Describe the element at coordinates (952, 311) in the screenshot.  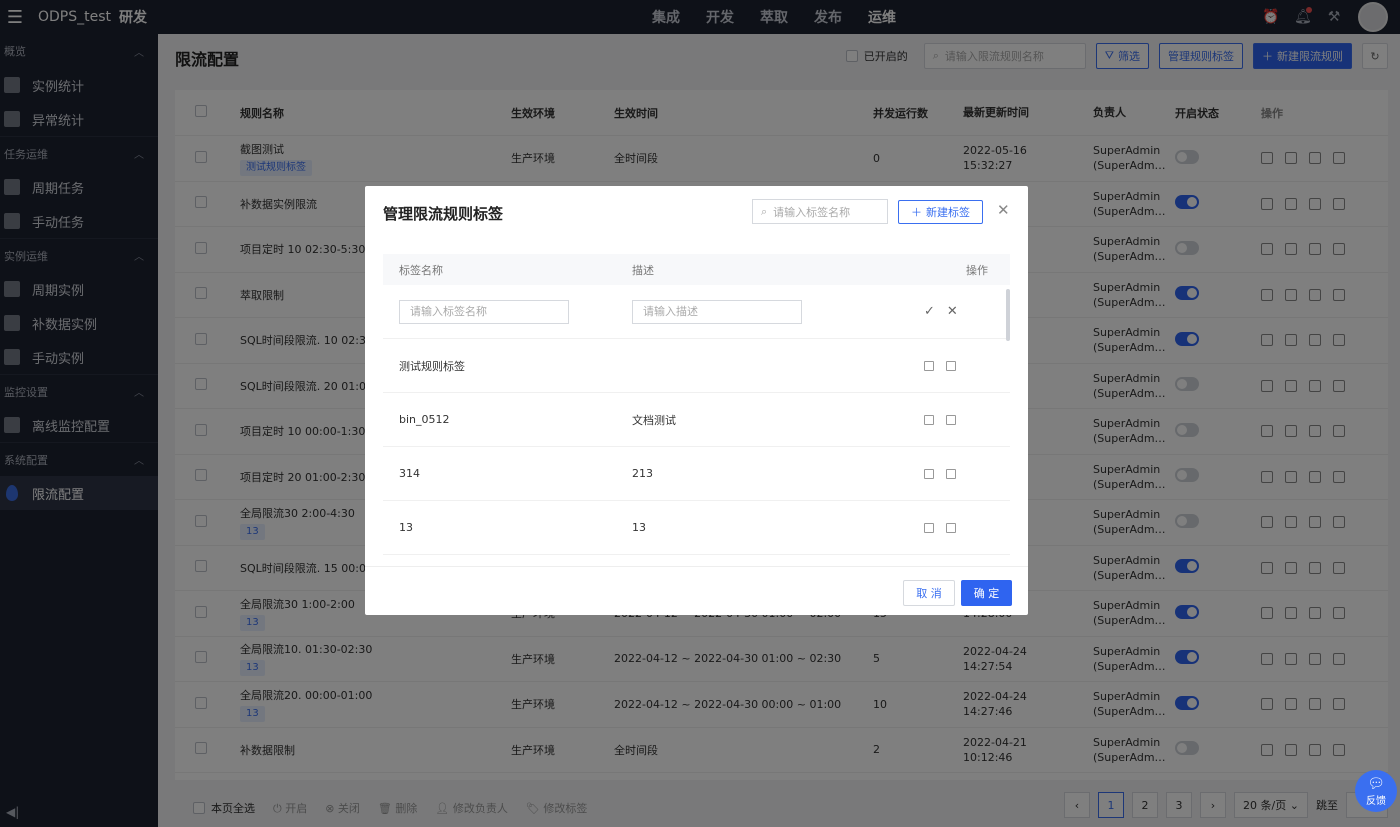
I see `cancel-icon: ✕` at that location.